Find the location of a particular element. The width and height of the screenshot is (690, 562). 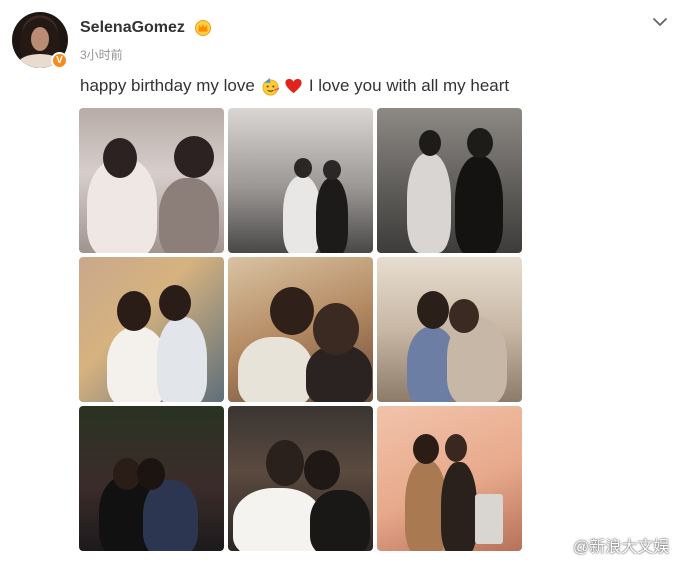

weibo-logo-icon is located at coordinates (558, 546).